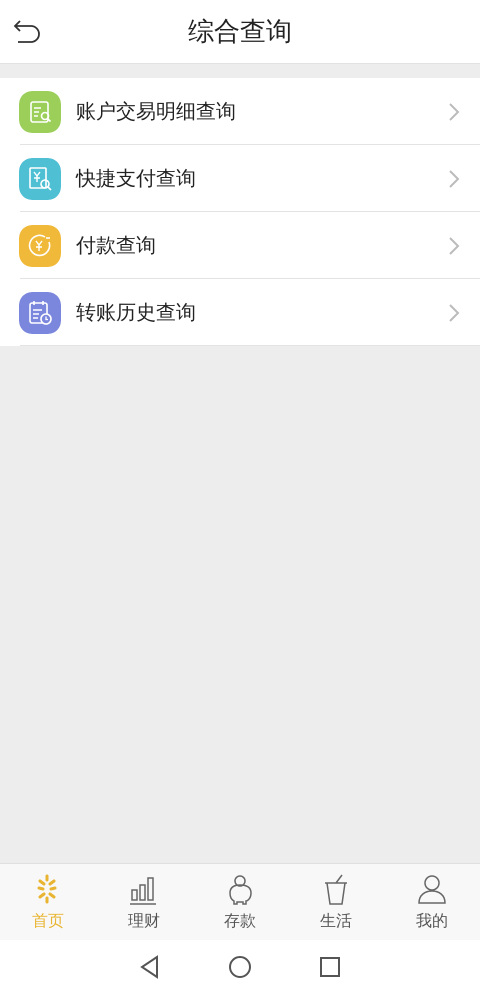  Describe the element at coordinates (136, 312) in the screenshot. I see `menu-label: 转账历史查询` at that location.